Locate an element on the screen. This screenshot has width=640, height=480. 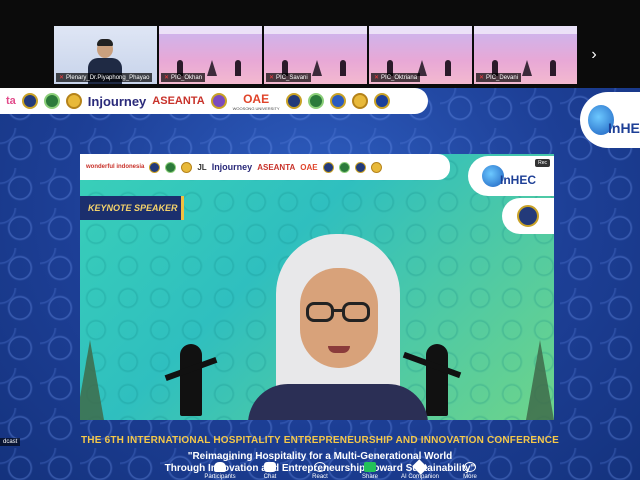
logo-caption: WOOSONG UNIVERSITY is located at coordinates (256, 108).